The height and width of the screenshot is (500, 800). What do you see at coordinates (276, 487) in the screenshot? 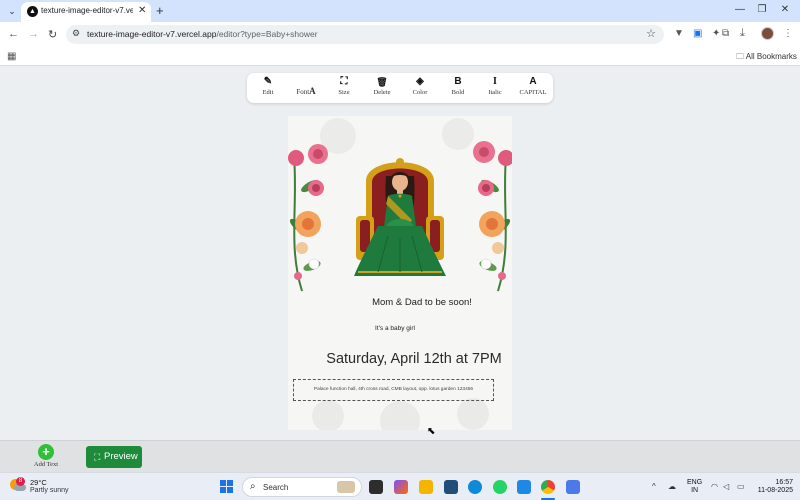
I see `search-placeholder: Search` at bounding box center [276, 487].